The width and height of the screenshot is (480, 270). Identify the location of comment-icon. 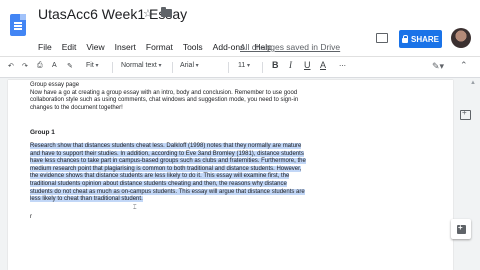
(382, 38).